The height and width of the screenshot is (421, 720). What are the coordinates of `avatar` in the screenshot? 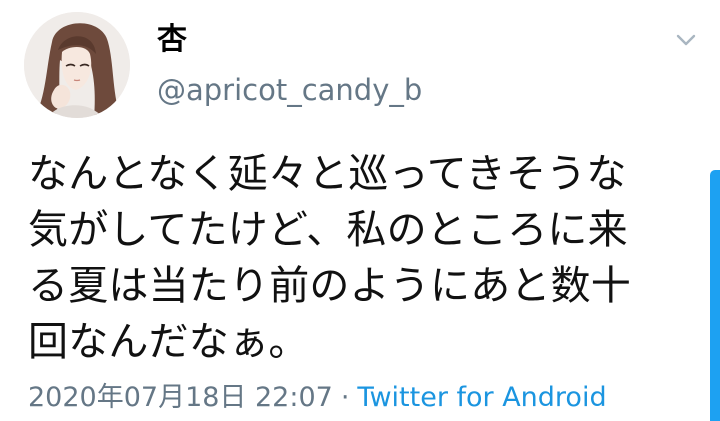 It's located at (77, 65).